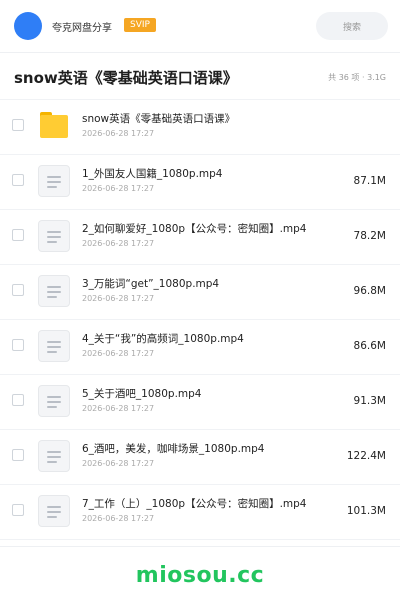 Image resolution: width=400 pixels, height=600 pixels. Describe the element at coordinates (54, 125) in the screenshot. I see `folder-icon` at that location.